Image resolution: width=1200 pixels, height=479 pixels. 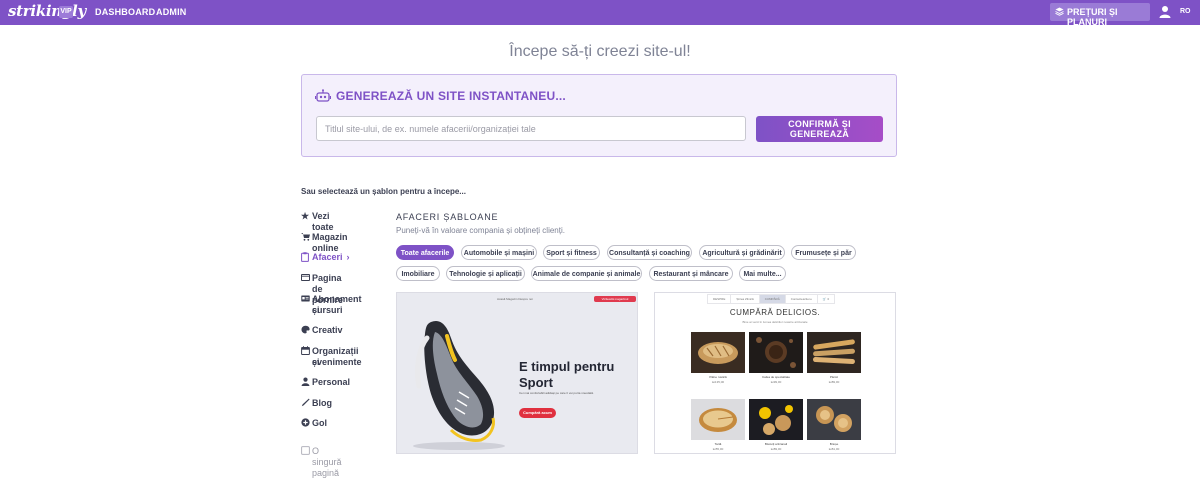 I want to click on pricing-button: PREȚURI ȘI PLANURI, so click(x=1100, y=15).